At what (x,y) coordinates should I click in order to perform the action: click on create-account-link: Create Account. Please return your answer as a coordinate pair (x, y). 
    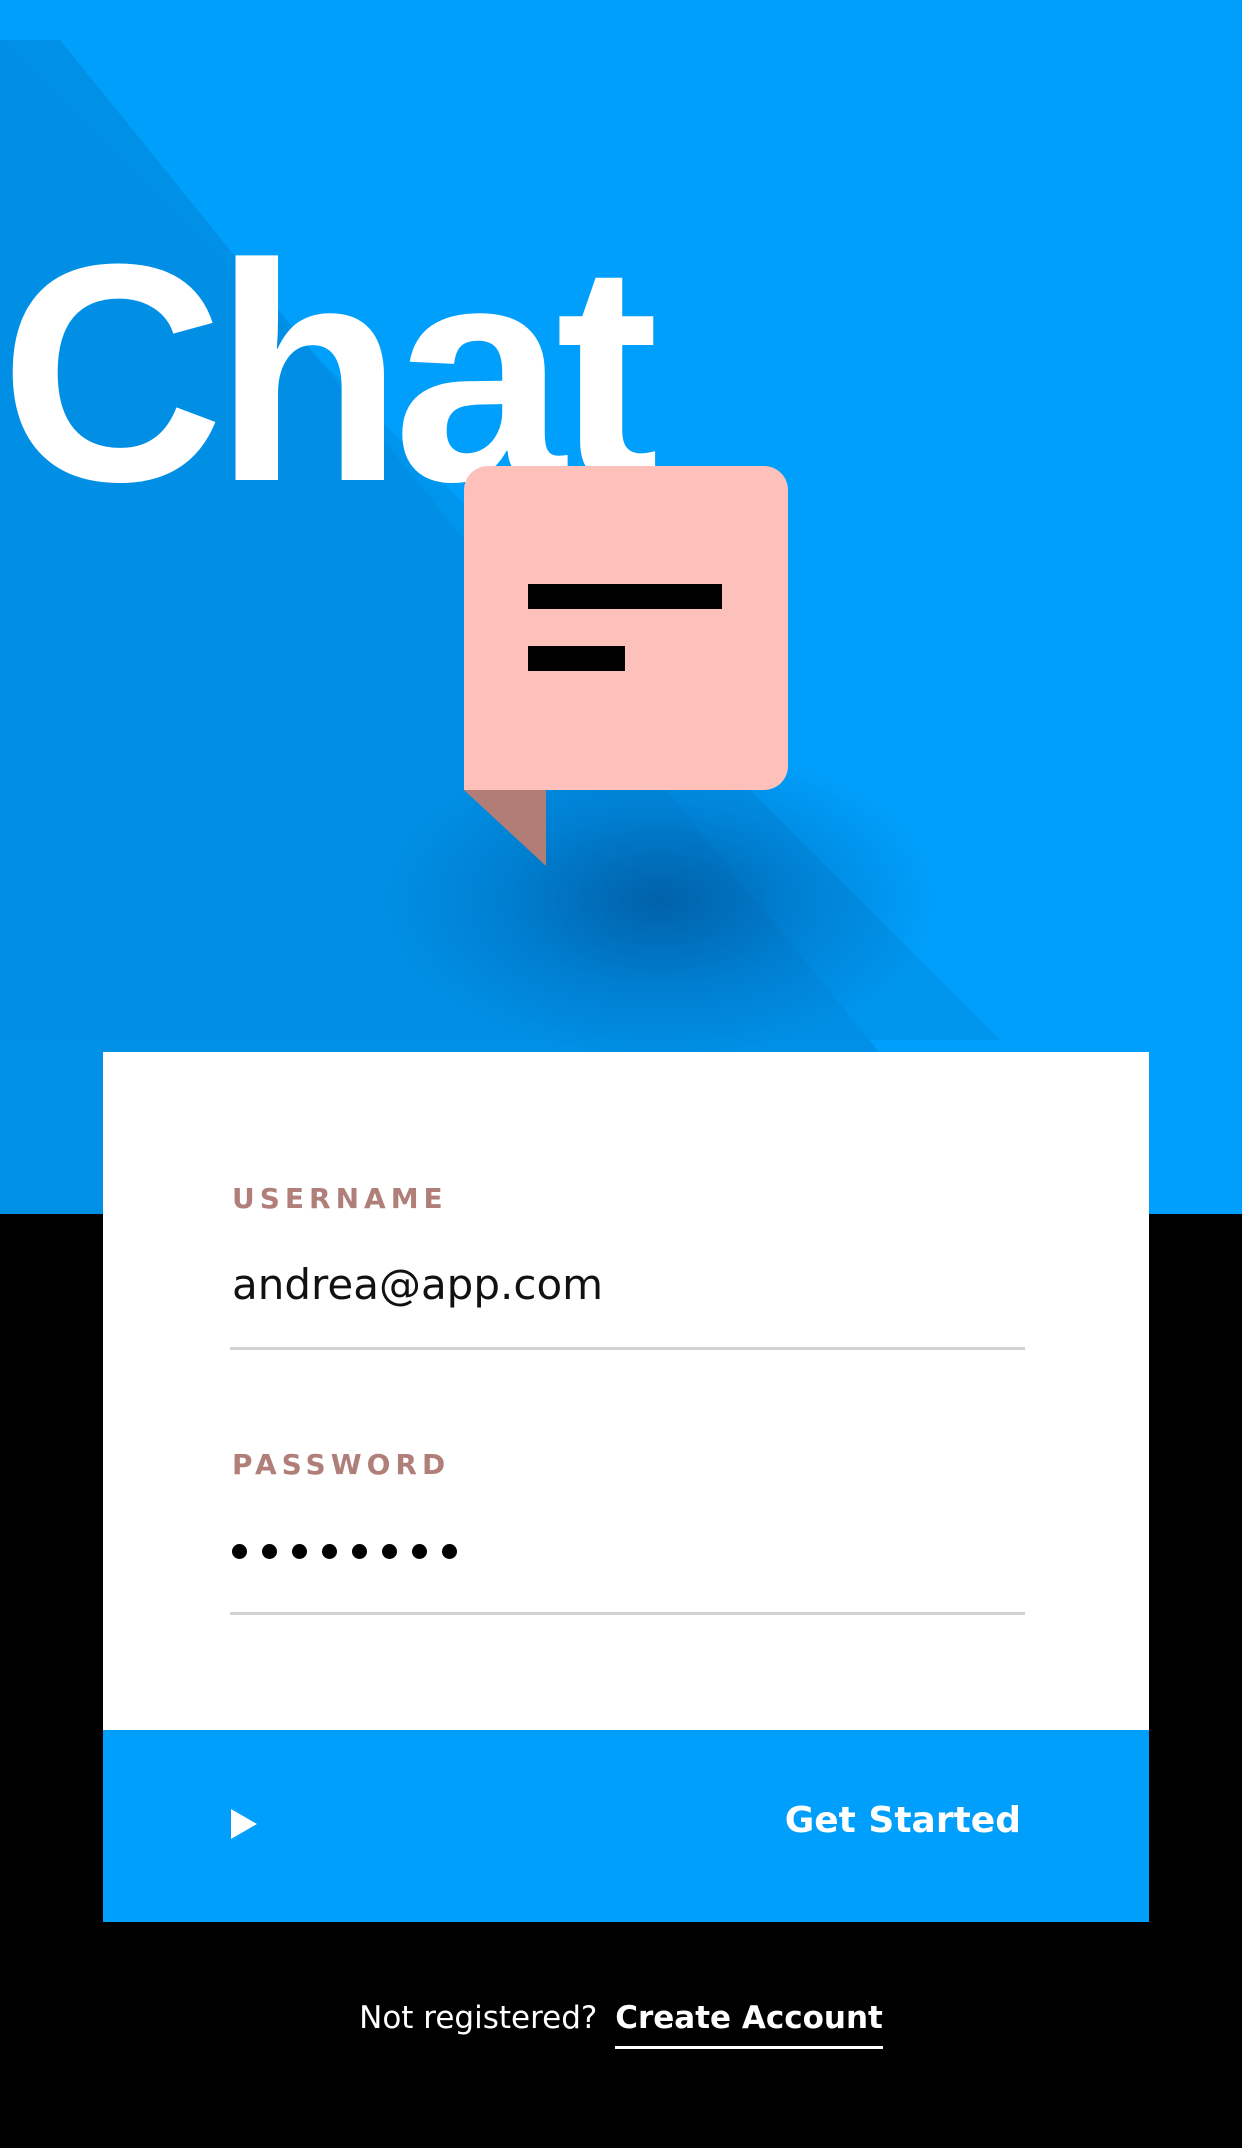
    Looking at the image, I should click on (749, 2024).